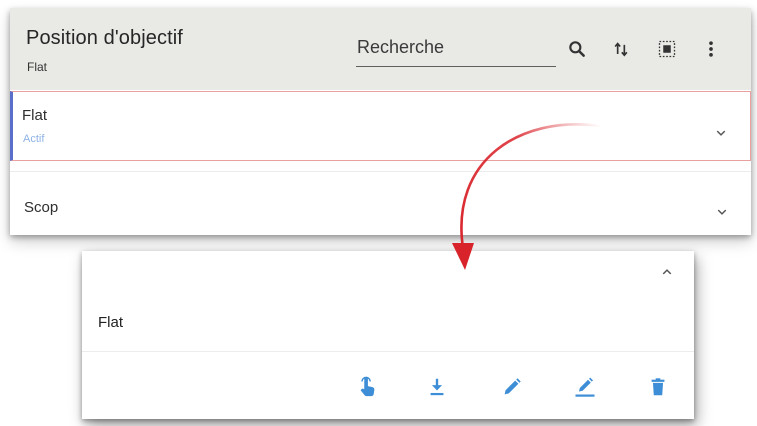  I want to click on delete-icon, so click(658, 387).